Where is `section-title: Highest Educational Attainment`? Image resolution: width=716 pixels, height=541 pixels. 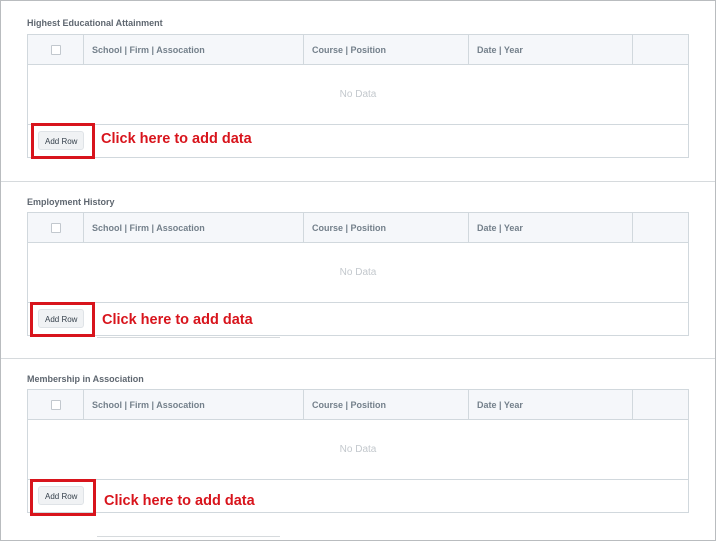 section-title: Highest Educational Attainment is located at coordinates (95, 23).